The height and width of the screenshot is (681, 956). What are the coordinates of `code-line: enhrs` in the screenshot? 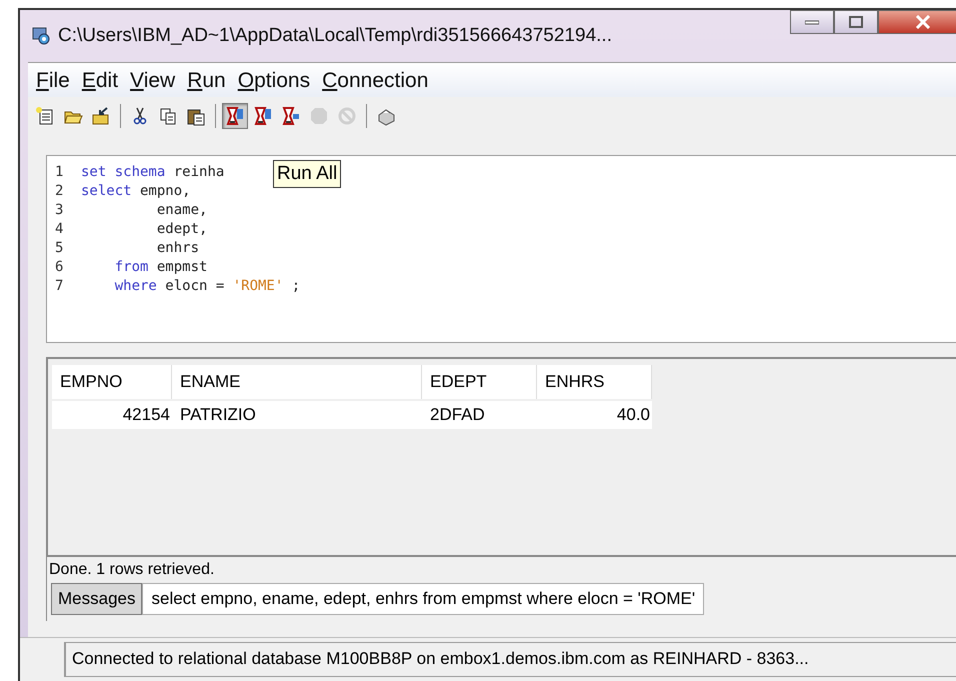 It's located at (178, 248).